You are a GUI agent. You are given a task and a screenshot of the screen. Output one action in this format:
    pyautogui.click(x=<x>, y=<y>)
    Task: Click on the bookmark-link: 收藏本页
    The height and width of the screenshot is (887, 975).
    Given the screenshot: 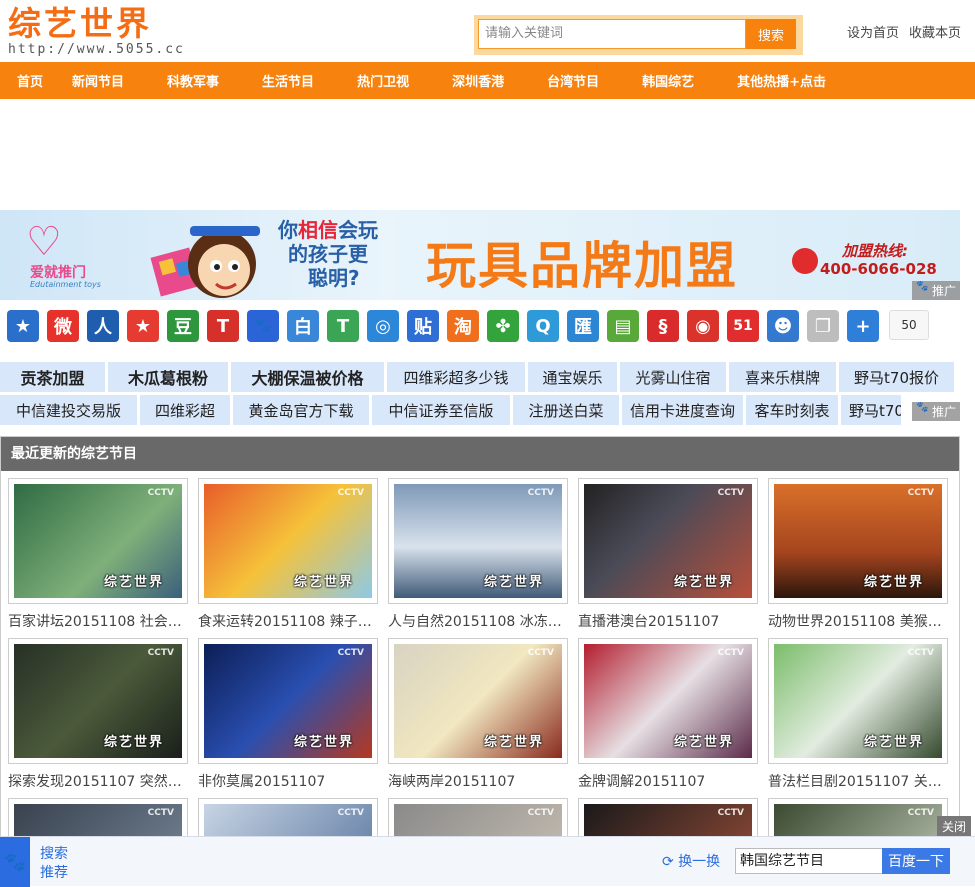 What is the action you would take?
    pyautogui.click(x=935, y=31)
    